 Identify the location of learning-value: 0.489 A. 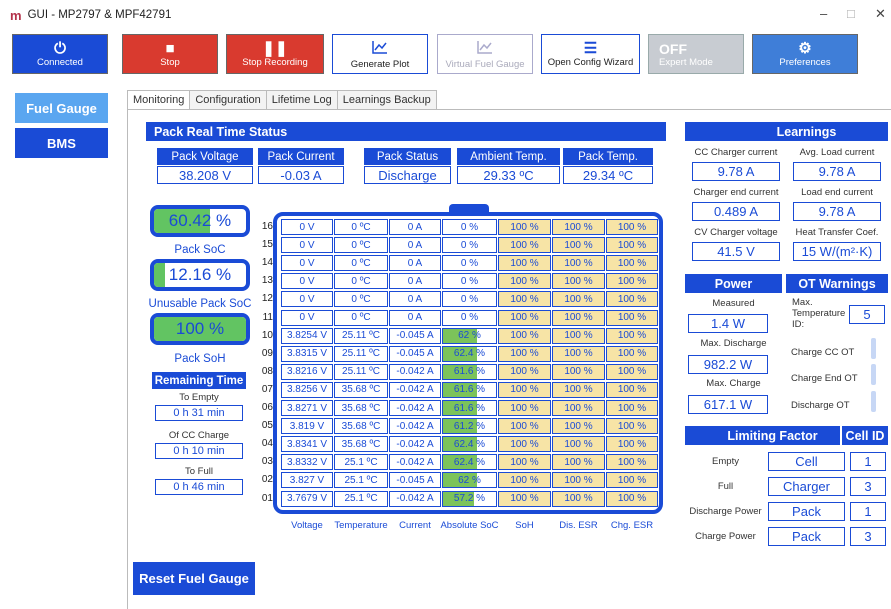
(736, 211).